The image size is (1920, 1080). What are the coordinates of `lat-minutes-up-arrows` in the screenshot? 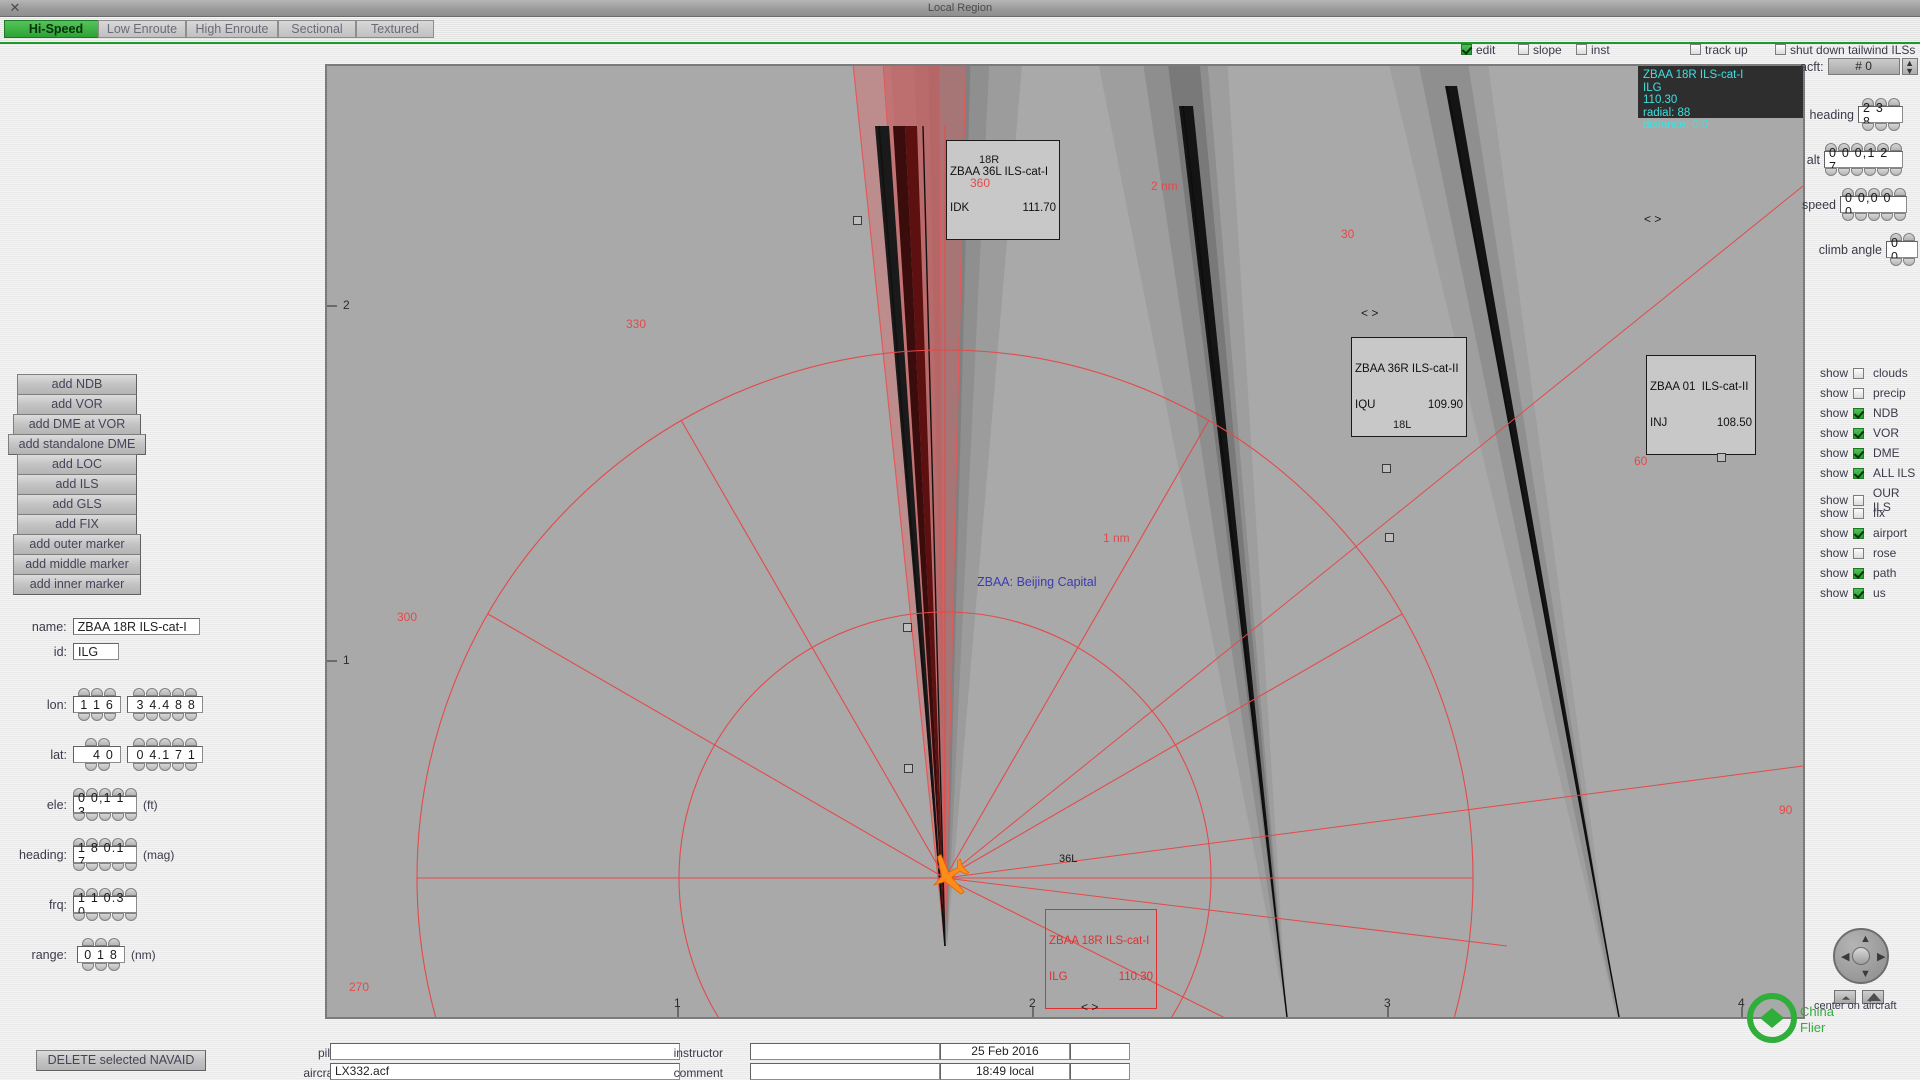 It's located at (165, 742).